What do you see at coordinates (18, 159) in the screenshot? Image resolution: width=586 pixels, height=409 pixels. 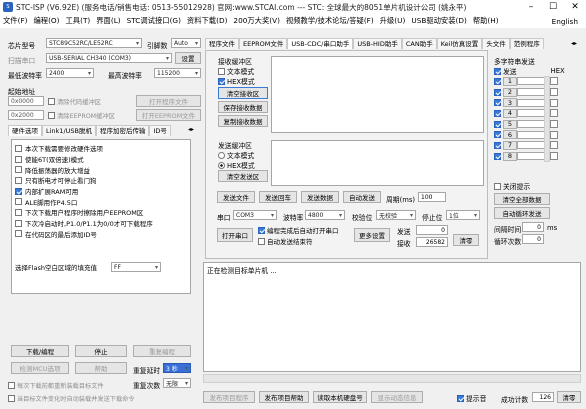 I see `option-1-check` at bounding box center [18, 159].